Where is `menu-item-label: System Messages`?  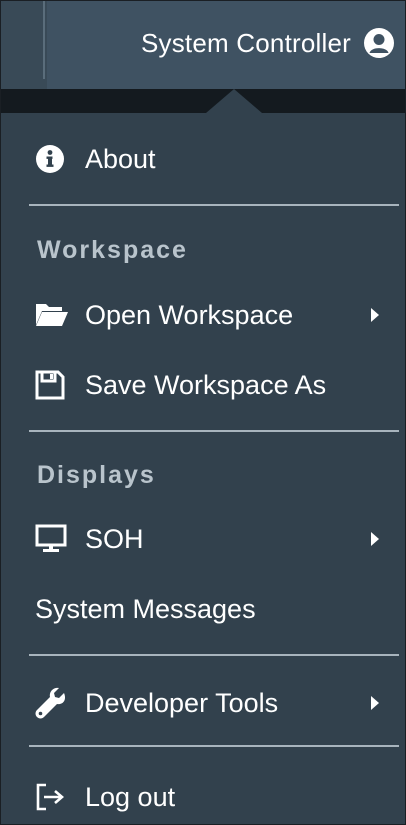
menu-item-label: System Messages is located at coordinates (145, 608).